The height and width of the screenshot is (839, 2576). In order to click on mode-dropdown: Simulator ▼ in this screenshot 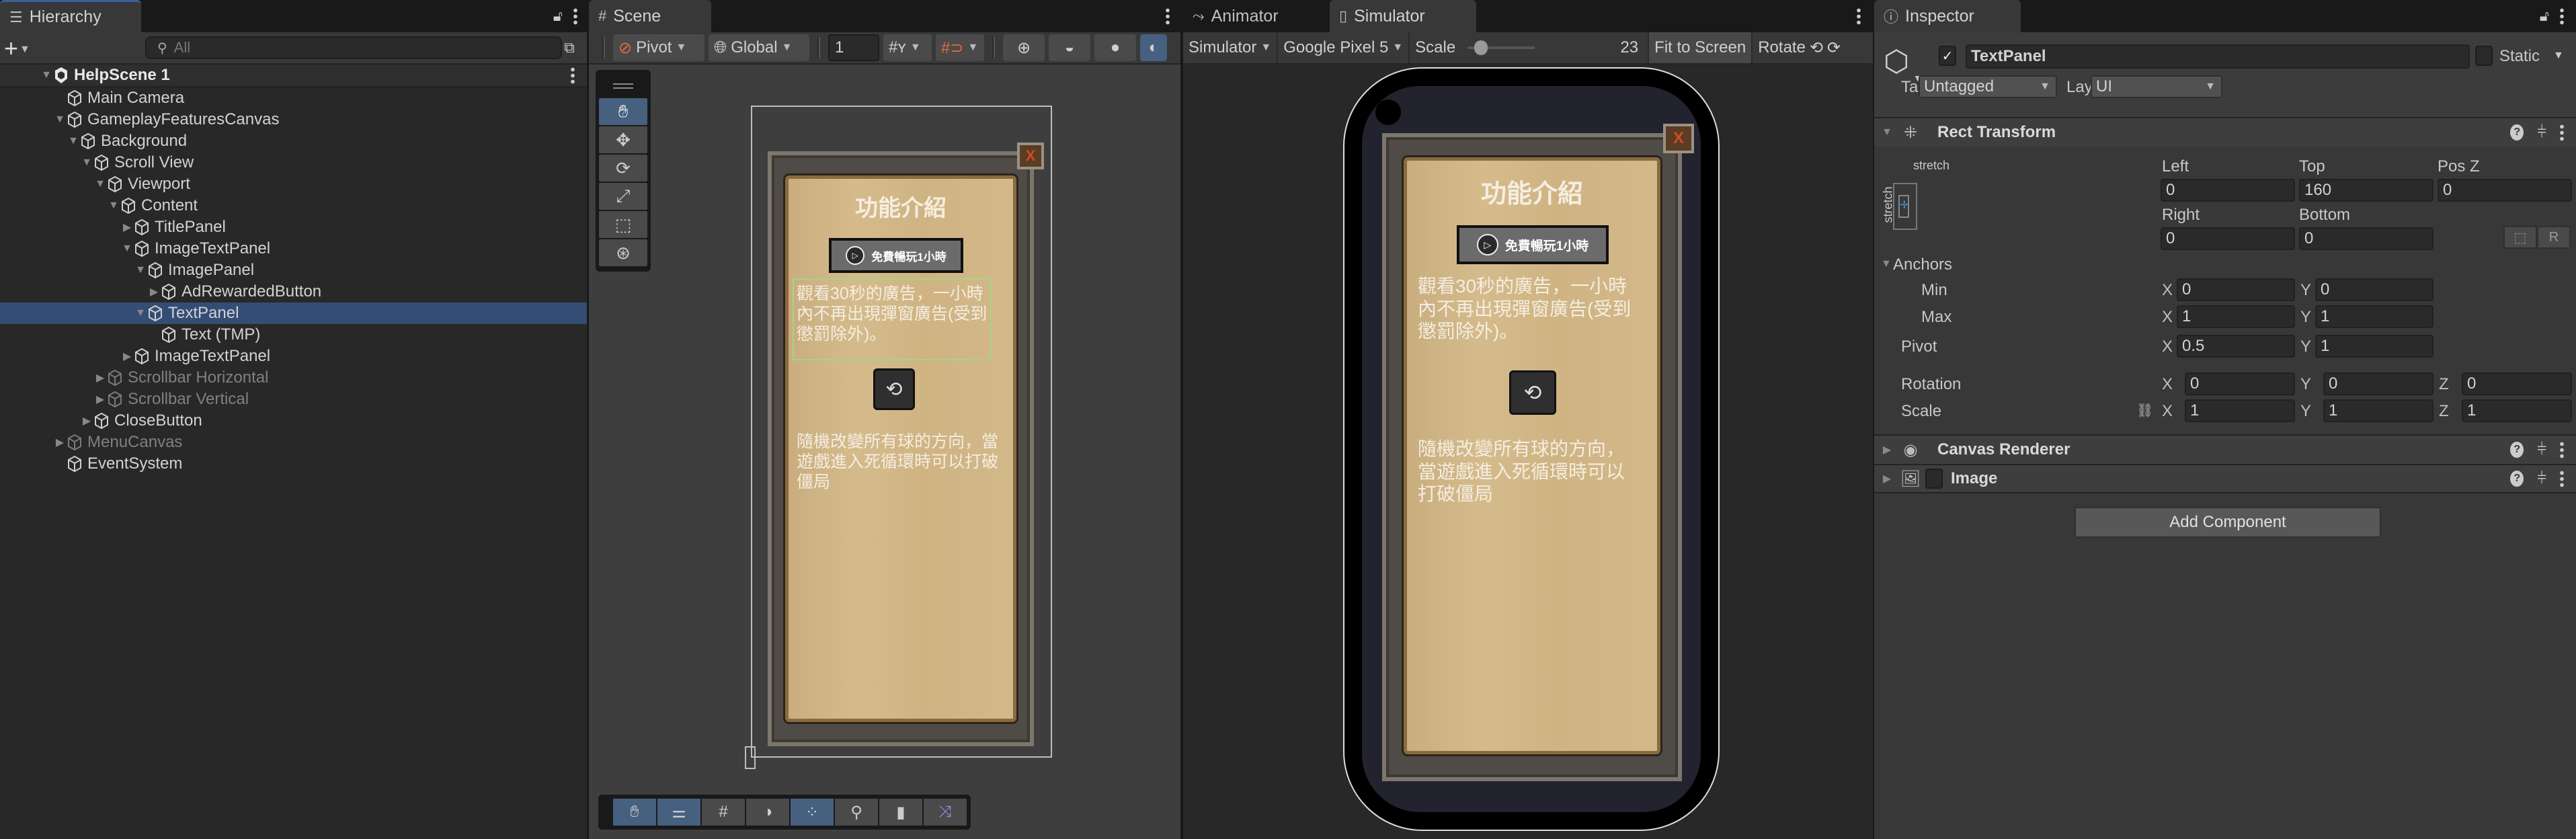, I will do `click(1231, 48)`.